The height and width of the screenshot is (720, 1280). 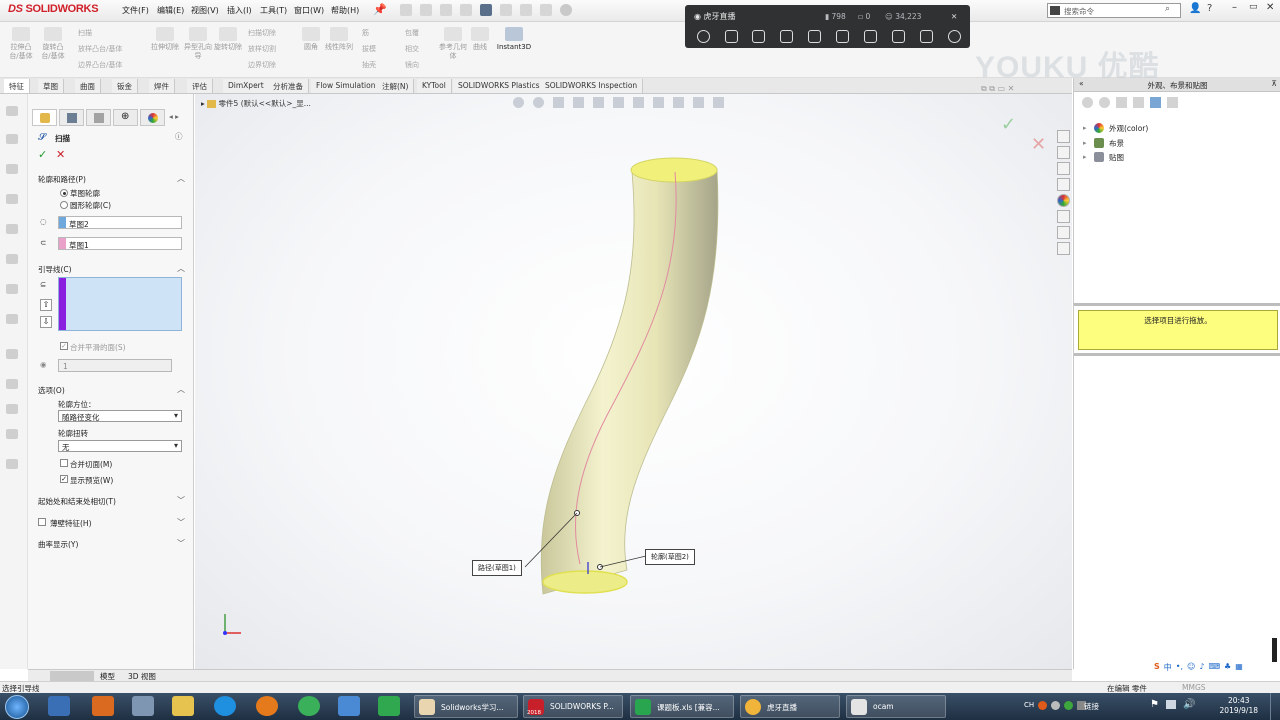 What do you see at coordinates (1085, 128) in the screenshot?
I see `expand-appearance-icon: ▸` at bounding box center [1085, 128].